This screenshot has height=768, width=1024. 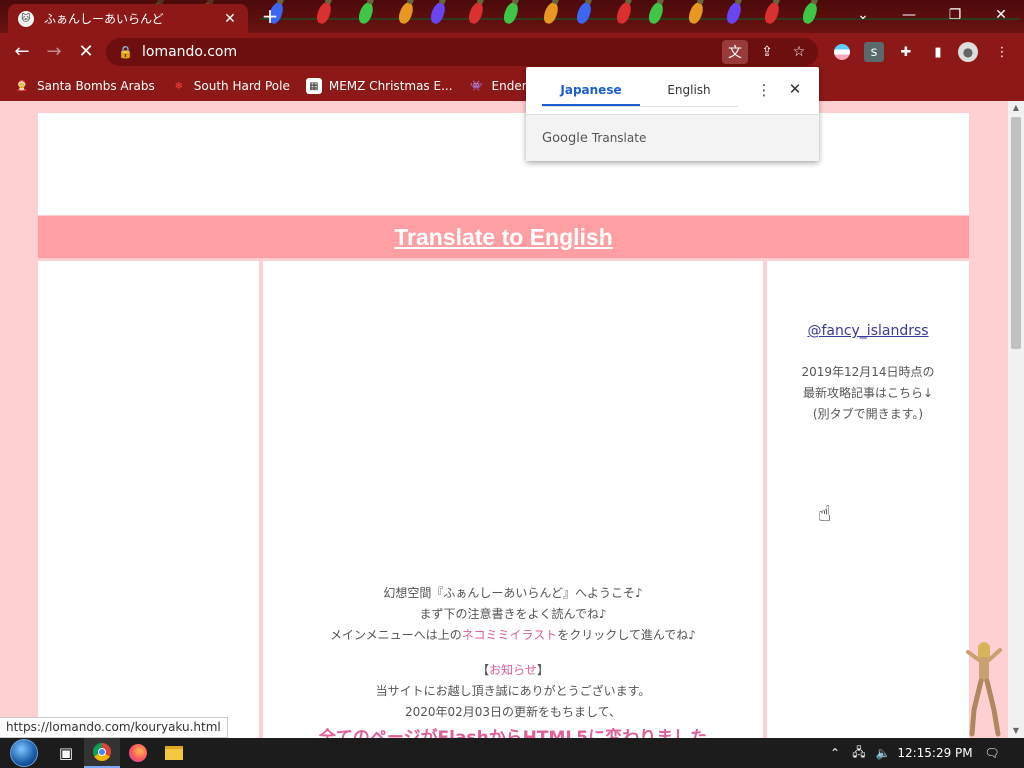 I want to click on start-button, so click(x=24, y=753).